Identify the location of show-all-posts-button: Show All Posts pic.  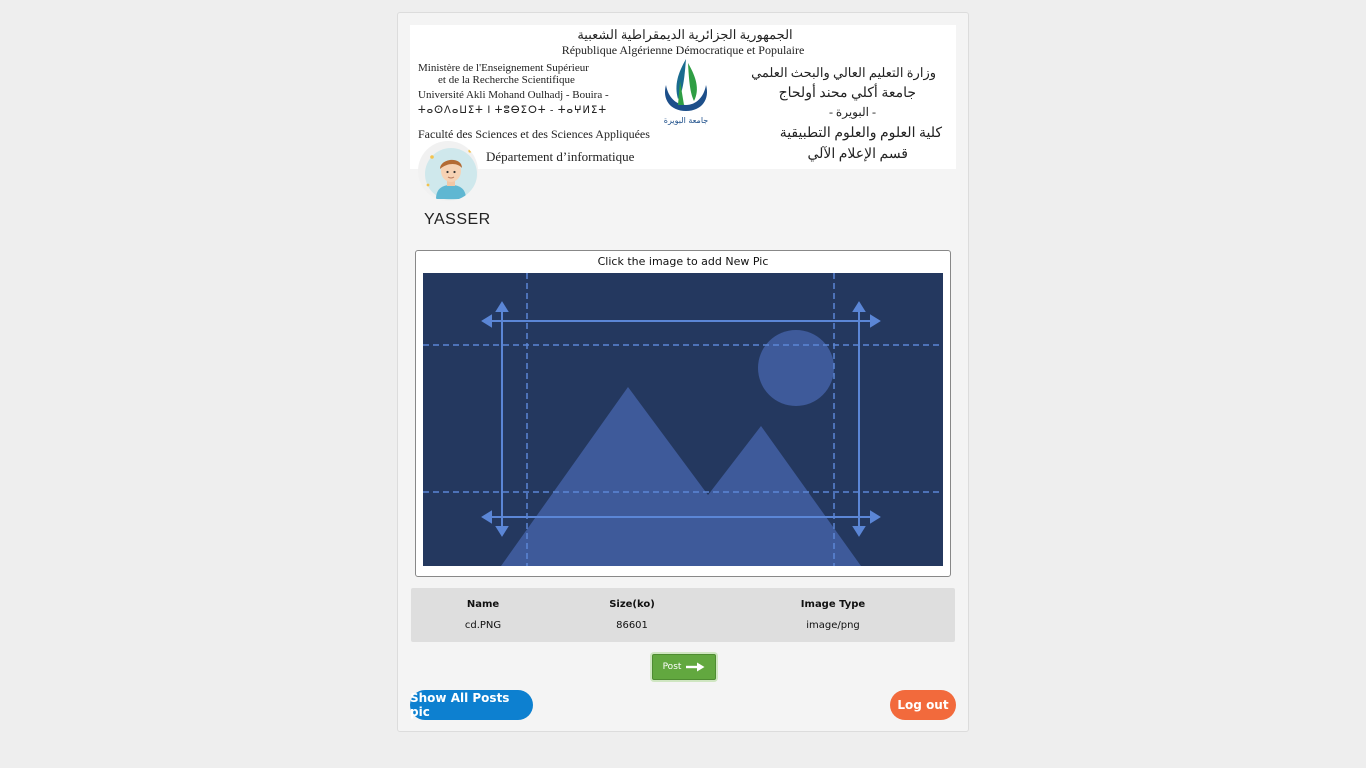
(471, 705).